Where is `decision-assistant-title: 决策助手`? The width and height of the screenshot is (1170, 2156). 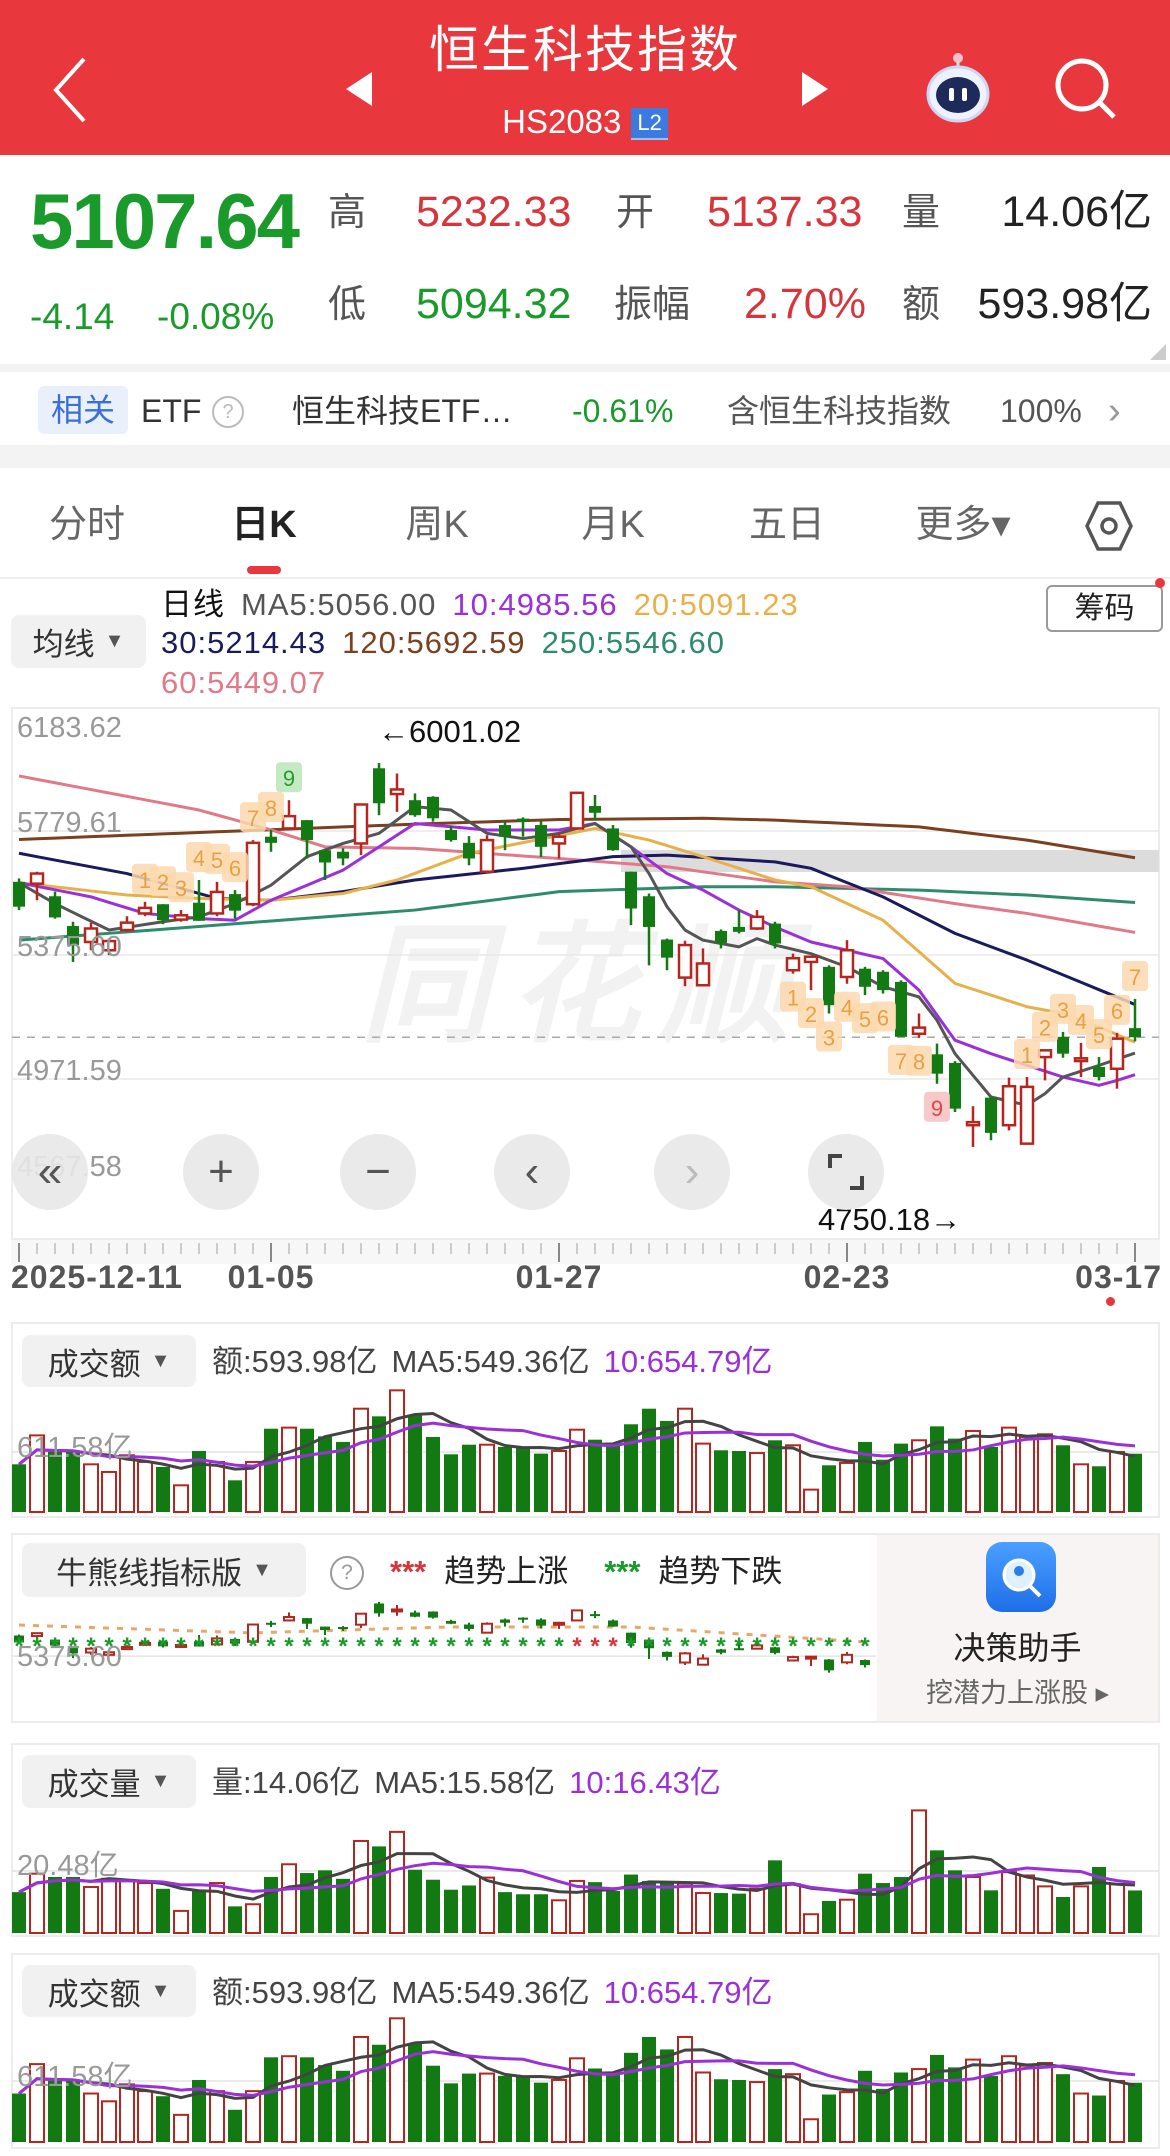
decision-assistant-title: 决策助手 is located at coordinates (1017, 1648).